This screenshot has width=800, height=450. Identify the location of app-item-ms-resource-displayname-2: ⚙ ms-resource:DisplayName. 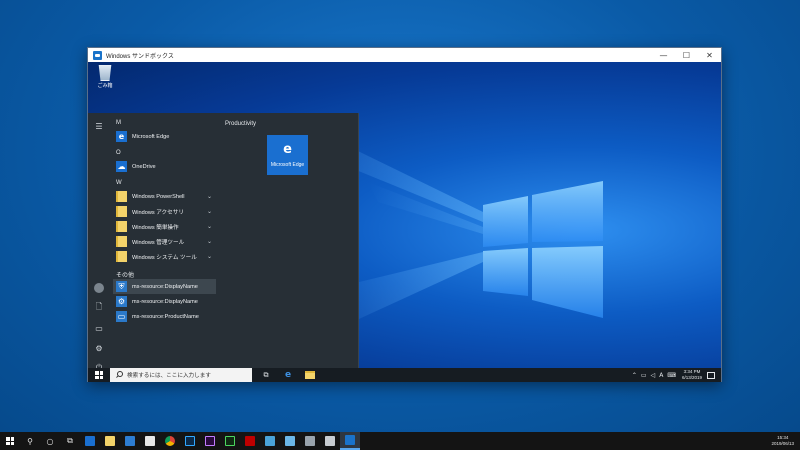
(164, 301).